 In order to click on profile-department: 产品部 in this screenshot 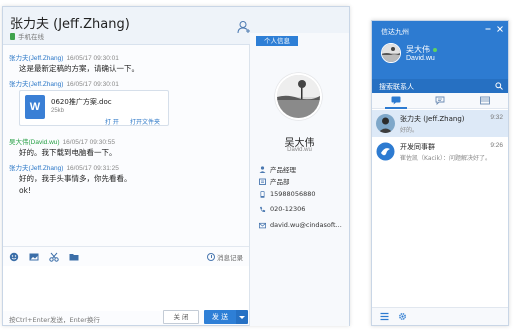, I will do `click(280, 182)`.